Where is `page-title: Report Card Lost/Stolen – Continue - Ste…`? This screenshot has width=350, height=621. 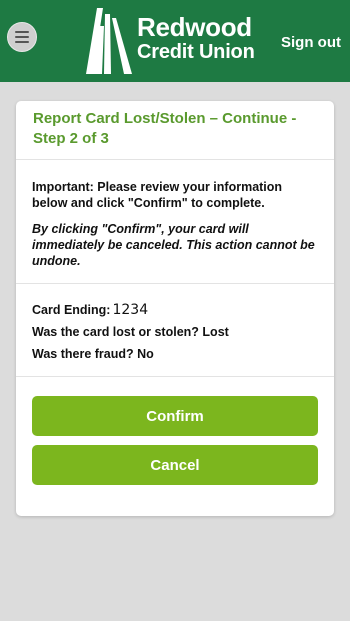
page-title: Report Card Lost/Stolen – Continue - Ste… is located at coordinates (175, 130).